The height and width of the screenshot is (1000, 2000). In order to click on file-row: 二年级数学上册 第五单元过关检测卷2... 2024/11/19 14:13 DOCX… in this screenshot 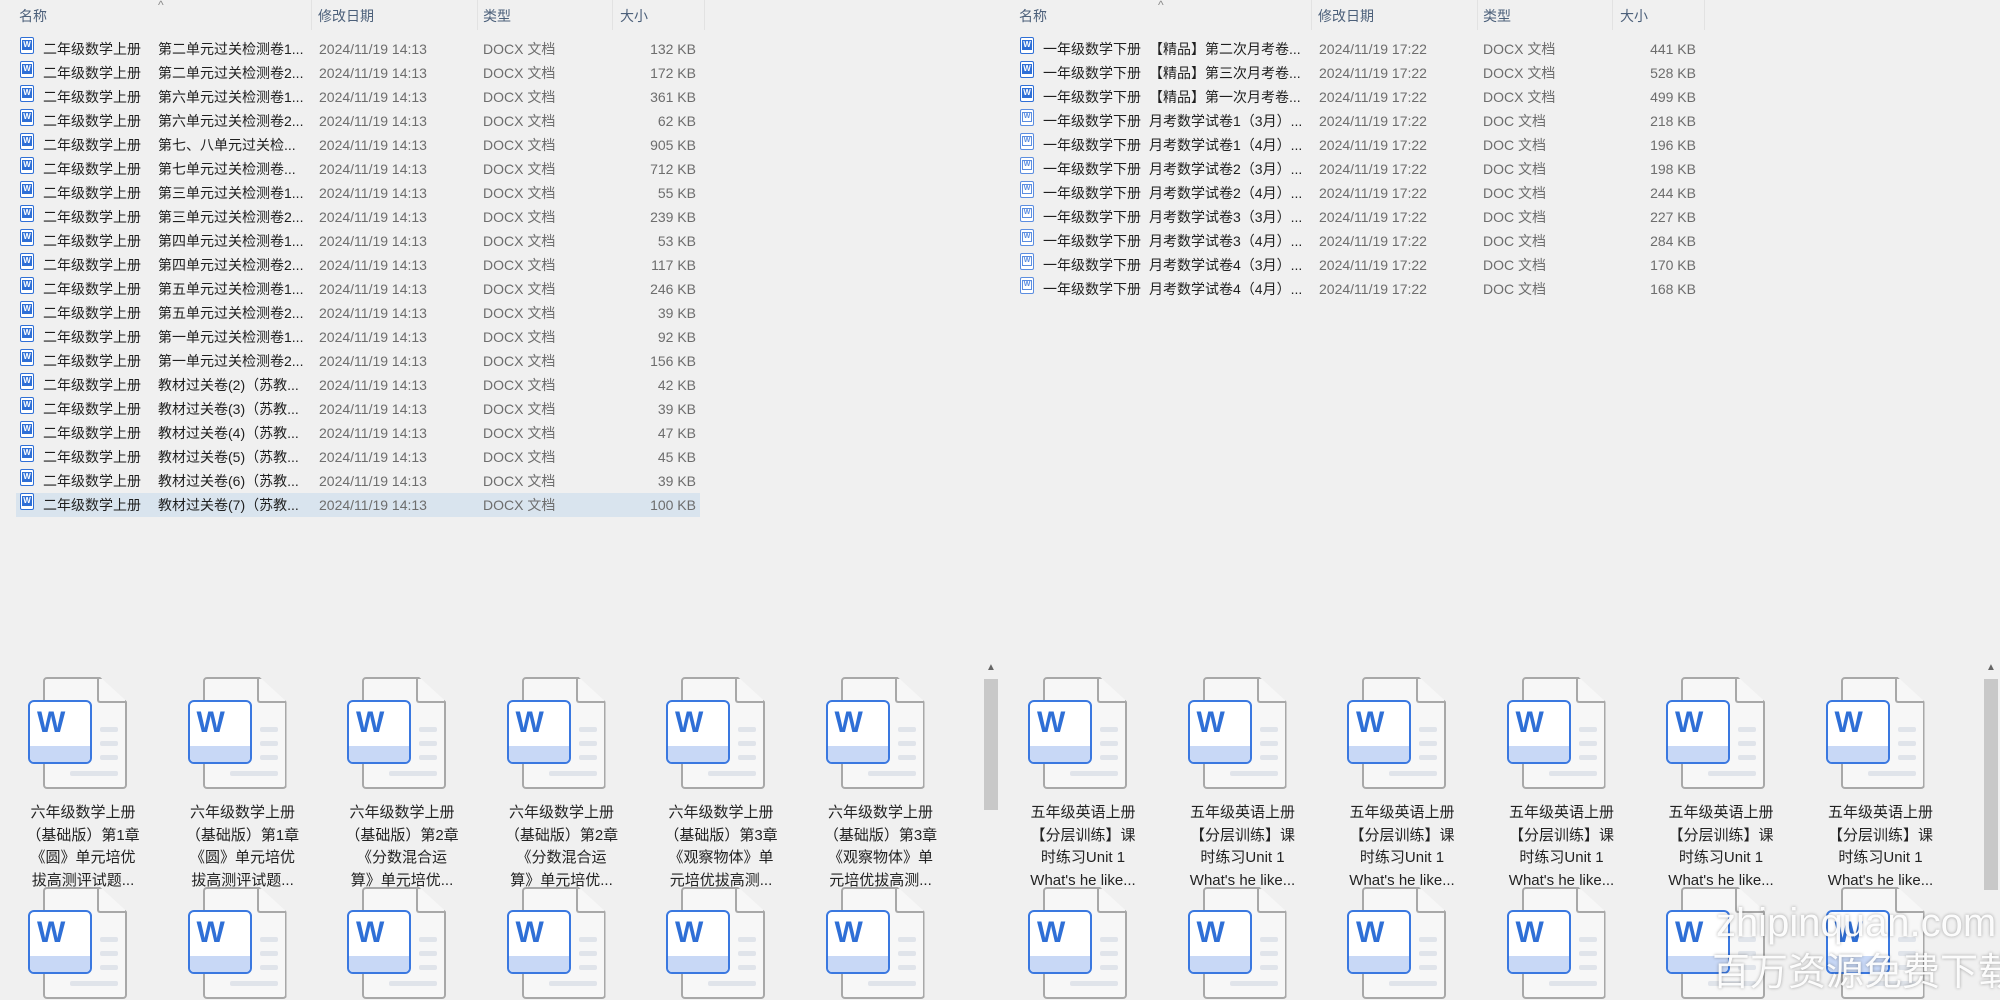, I will do `click(358, 313)`.